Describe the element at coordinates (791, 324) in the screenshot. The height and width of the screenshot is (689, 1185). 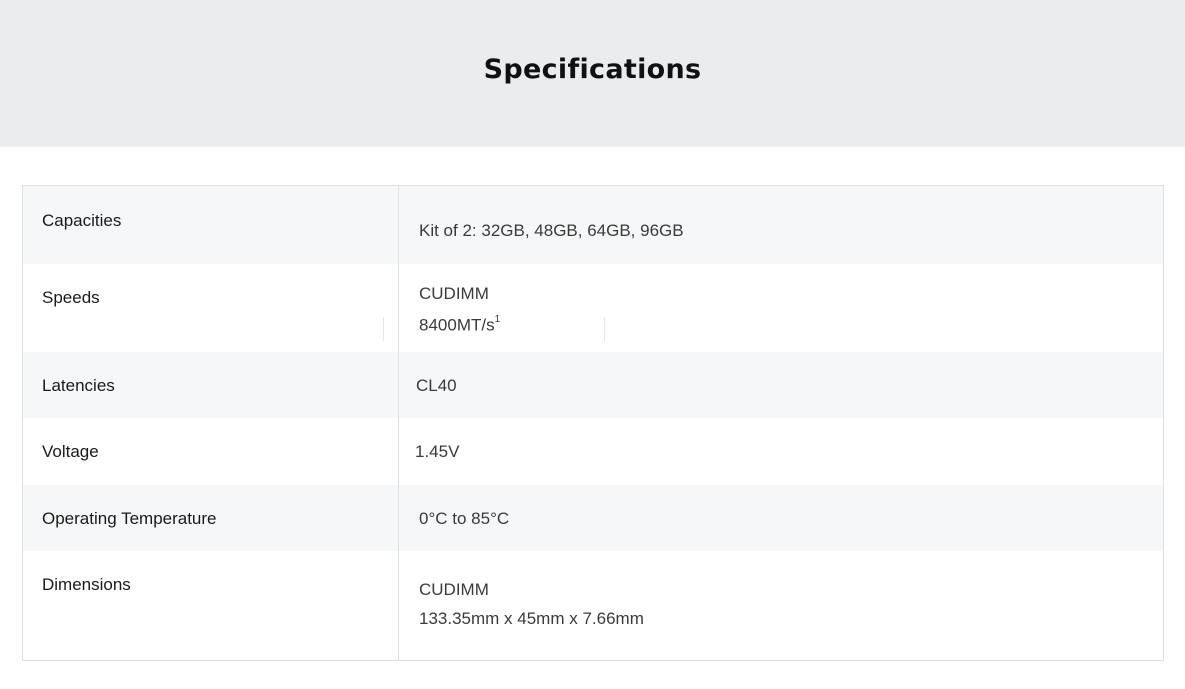
I see `spec-value-line: 8400MT/s1` at that location.